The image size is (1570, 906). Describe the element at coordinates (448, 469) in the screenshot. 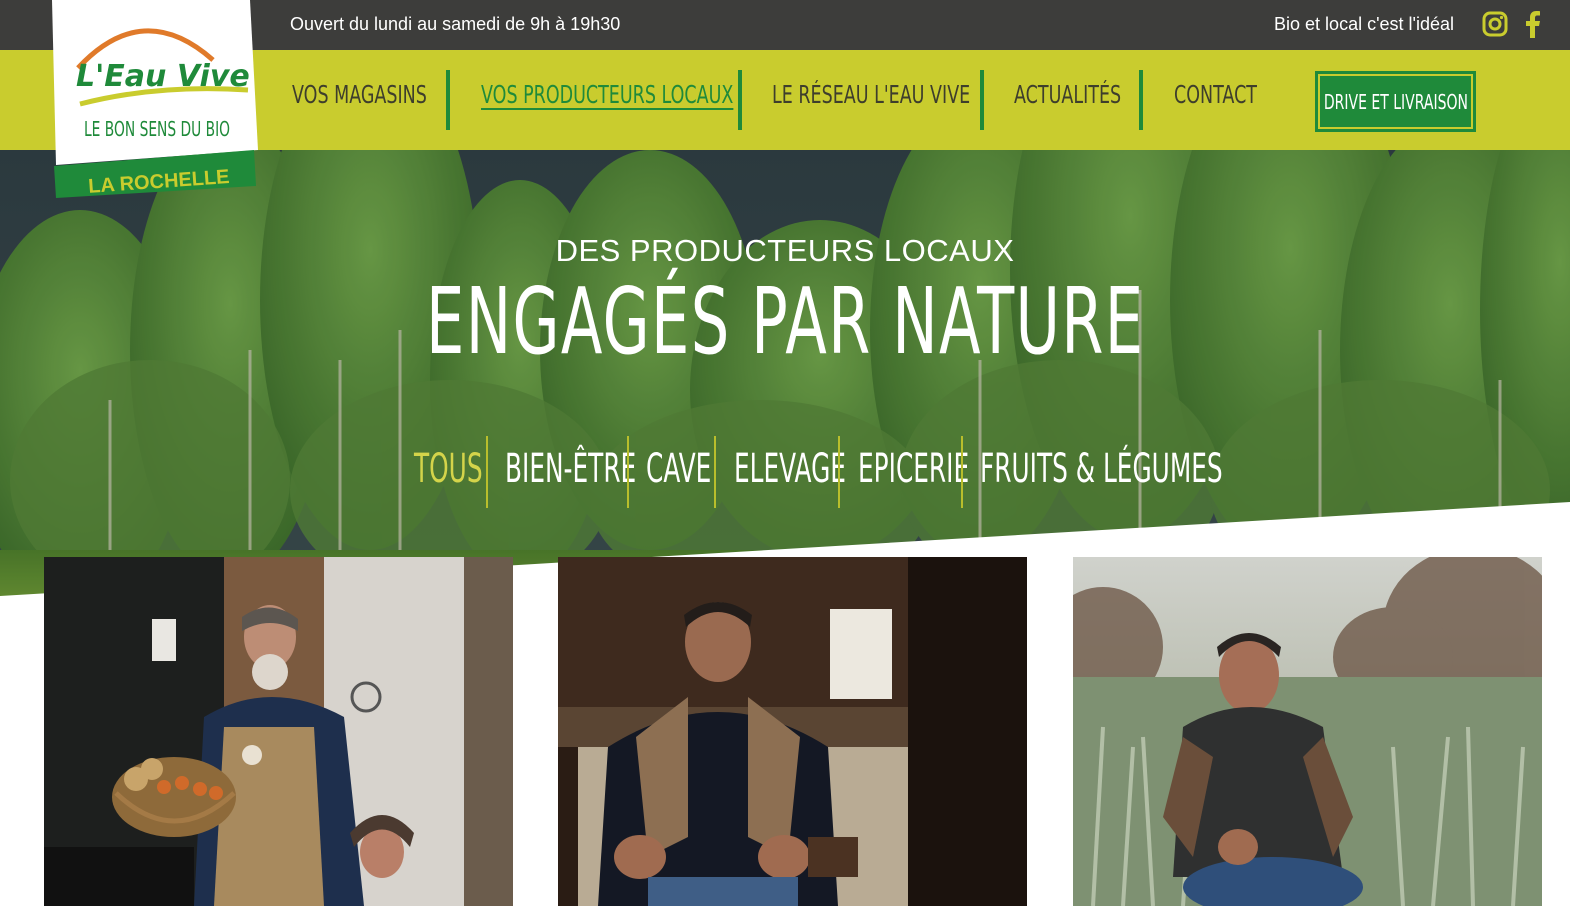

I see `filter-tous: TOUS` at that location.